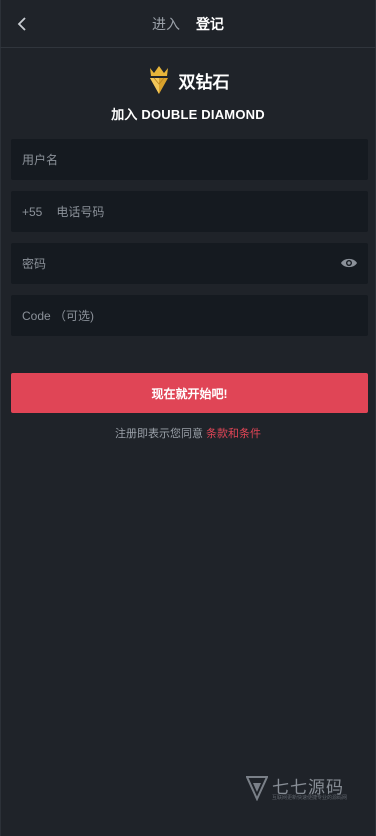 Image resolution: width=376 pixels, height=836 pixels. I want to click on terms-link: 条款和条件, so click(233, 434).